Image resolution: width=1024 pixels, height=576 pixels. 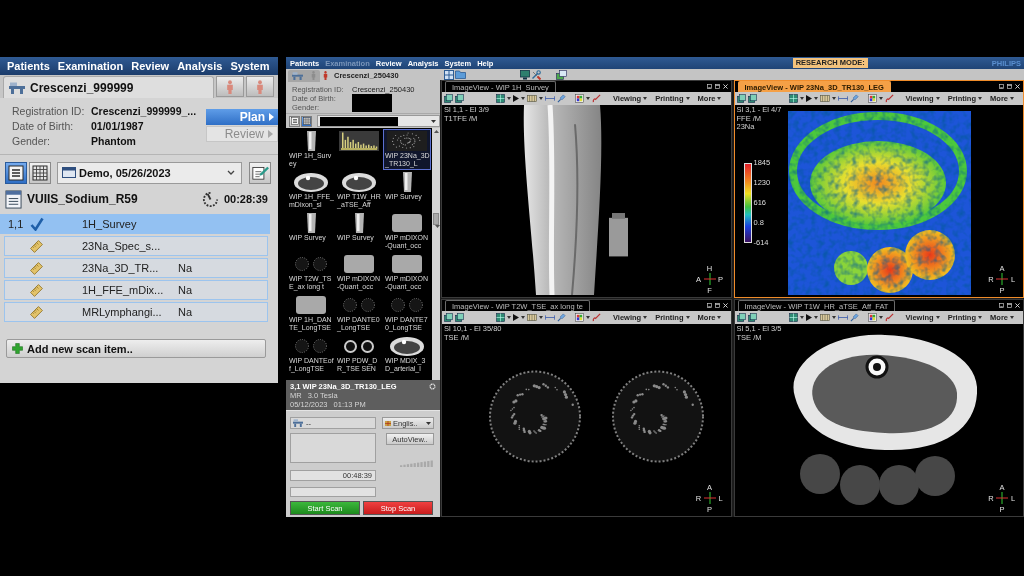 I want to click on scan-item: 1H_FFE_mDix... Na, so click(x=136, y=290).